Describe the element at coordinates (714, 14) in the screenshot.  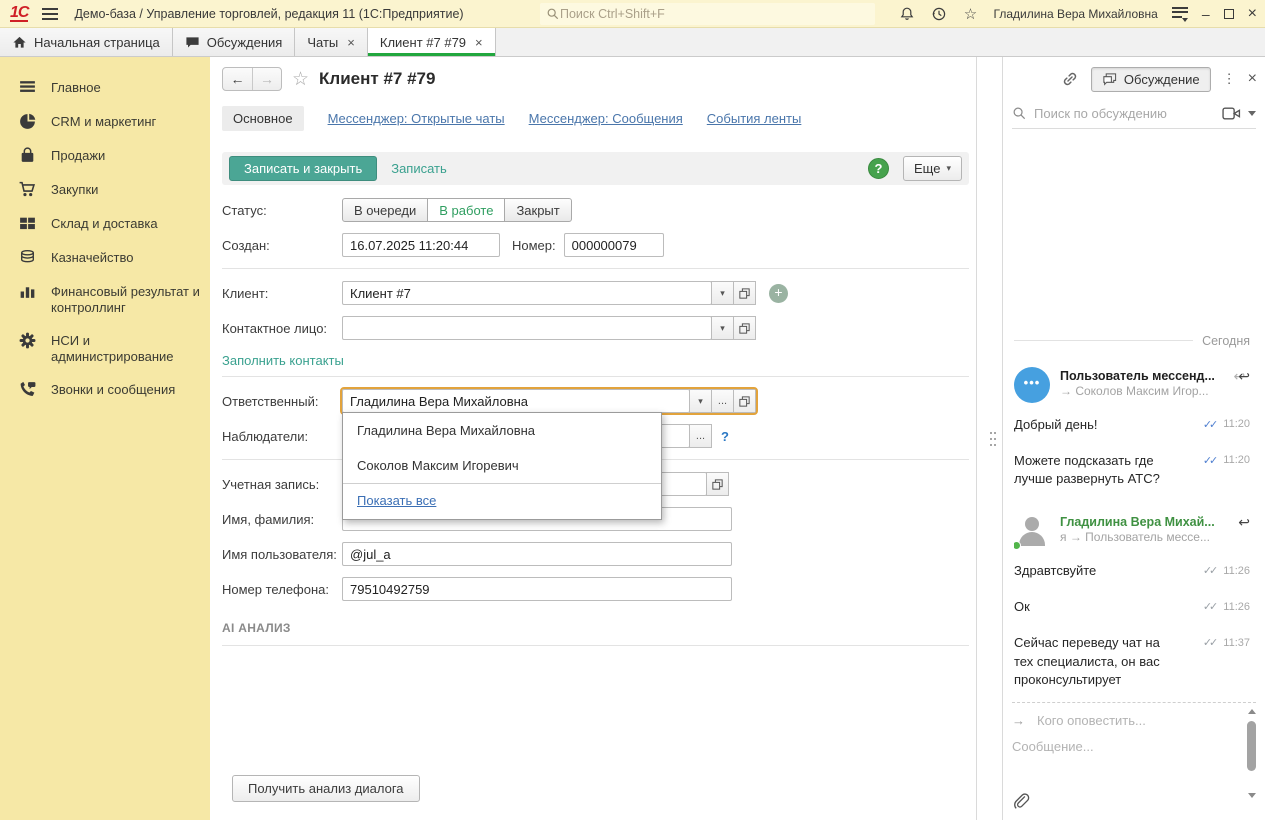
I see `global-search-input` at that location.